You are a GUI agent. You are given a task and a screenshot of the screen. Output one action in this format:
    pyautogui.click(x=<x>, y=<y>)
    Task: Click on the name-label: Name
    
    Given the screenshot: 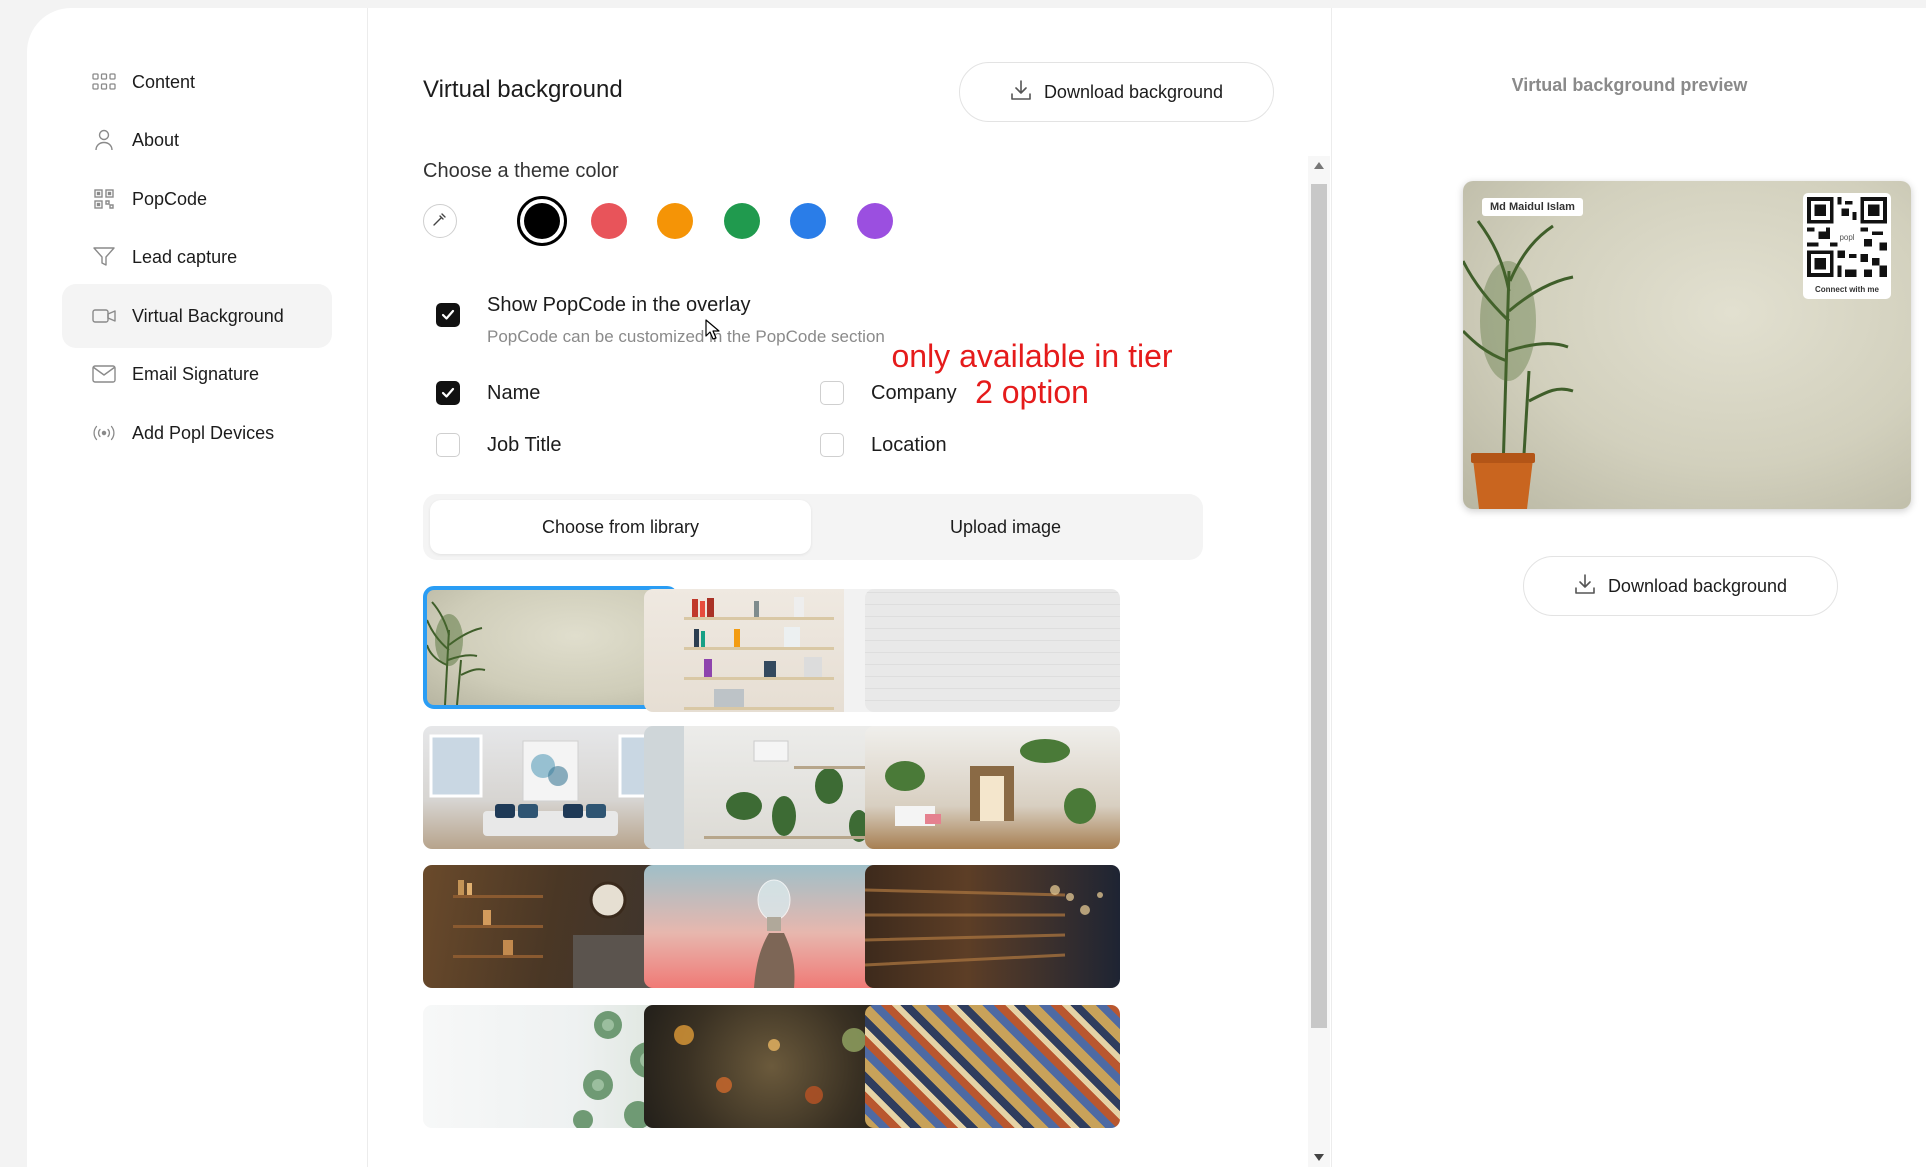 What is the action you would take?
    pyautogui.click(x=514, y=393)
    